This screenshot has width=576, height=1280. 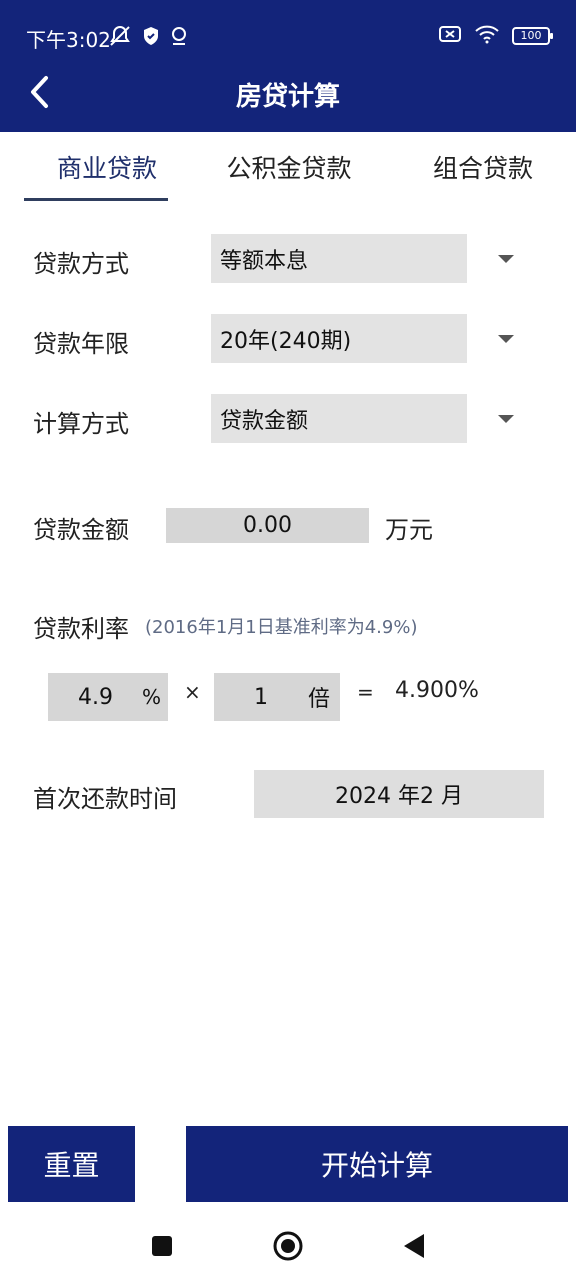 What do you see at coordinates (95, 697) in the screenshot?
I see `base-rate-value: 4.9` at bounding box center [95, 697].